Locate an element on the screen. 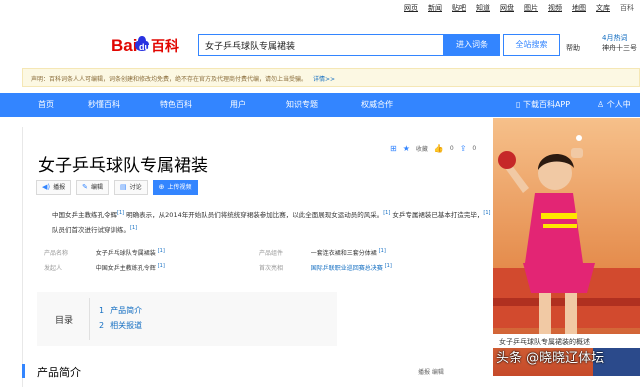 The image size is (640, 387). toplink-tieba: 贴吧 is located at coordinates (459, 8).